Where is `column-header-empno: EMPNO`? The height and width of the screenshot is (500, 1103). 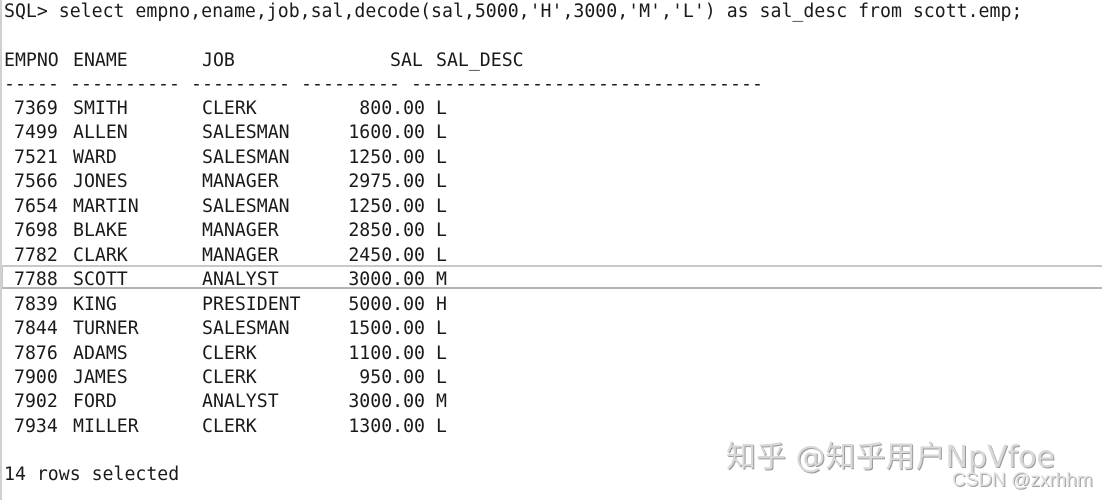 column-header-empno: EMPNO is located at coordinates (31, 60).